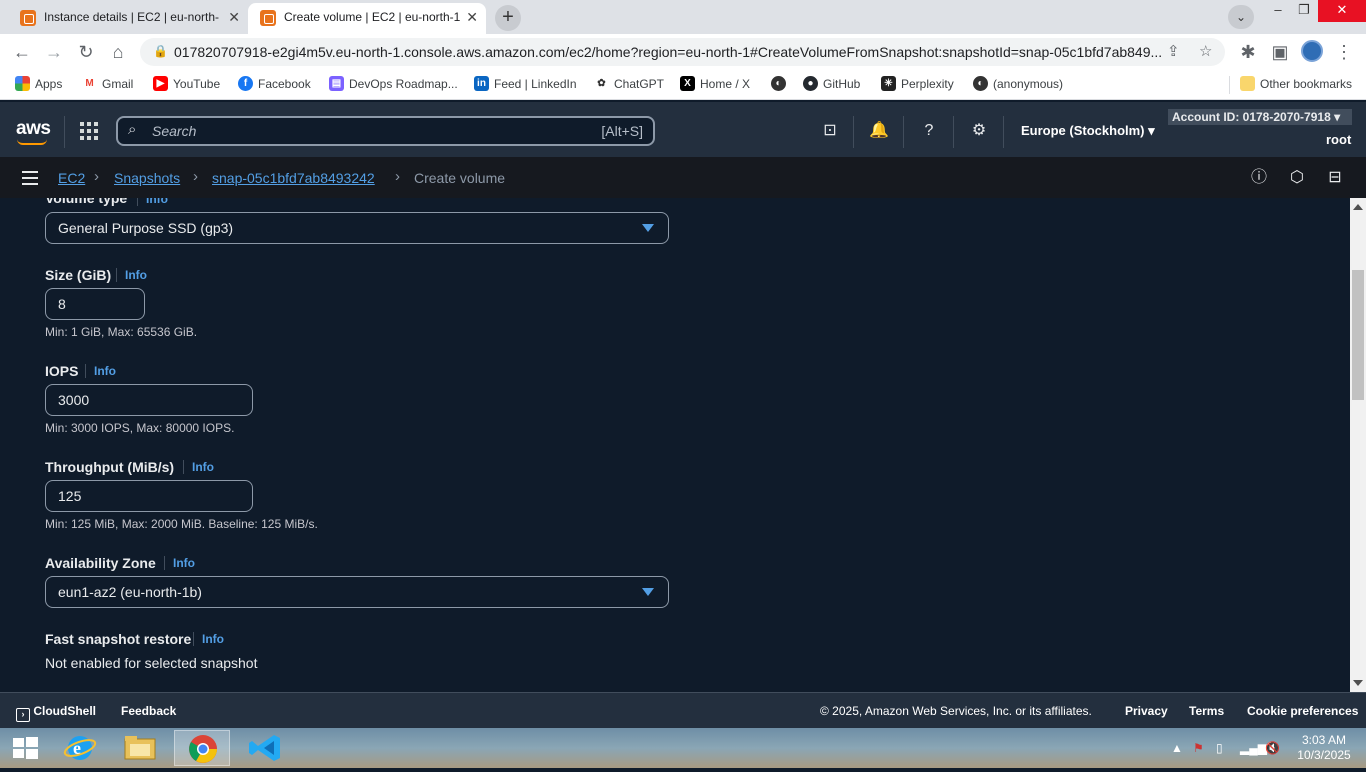 The height and width of the screenshot is (772, 1366). What do you see at coordinates (508, 18) in the screenshot?
I see `new-tab-button: +` at bounding box center [508, 18].